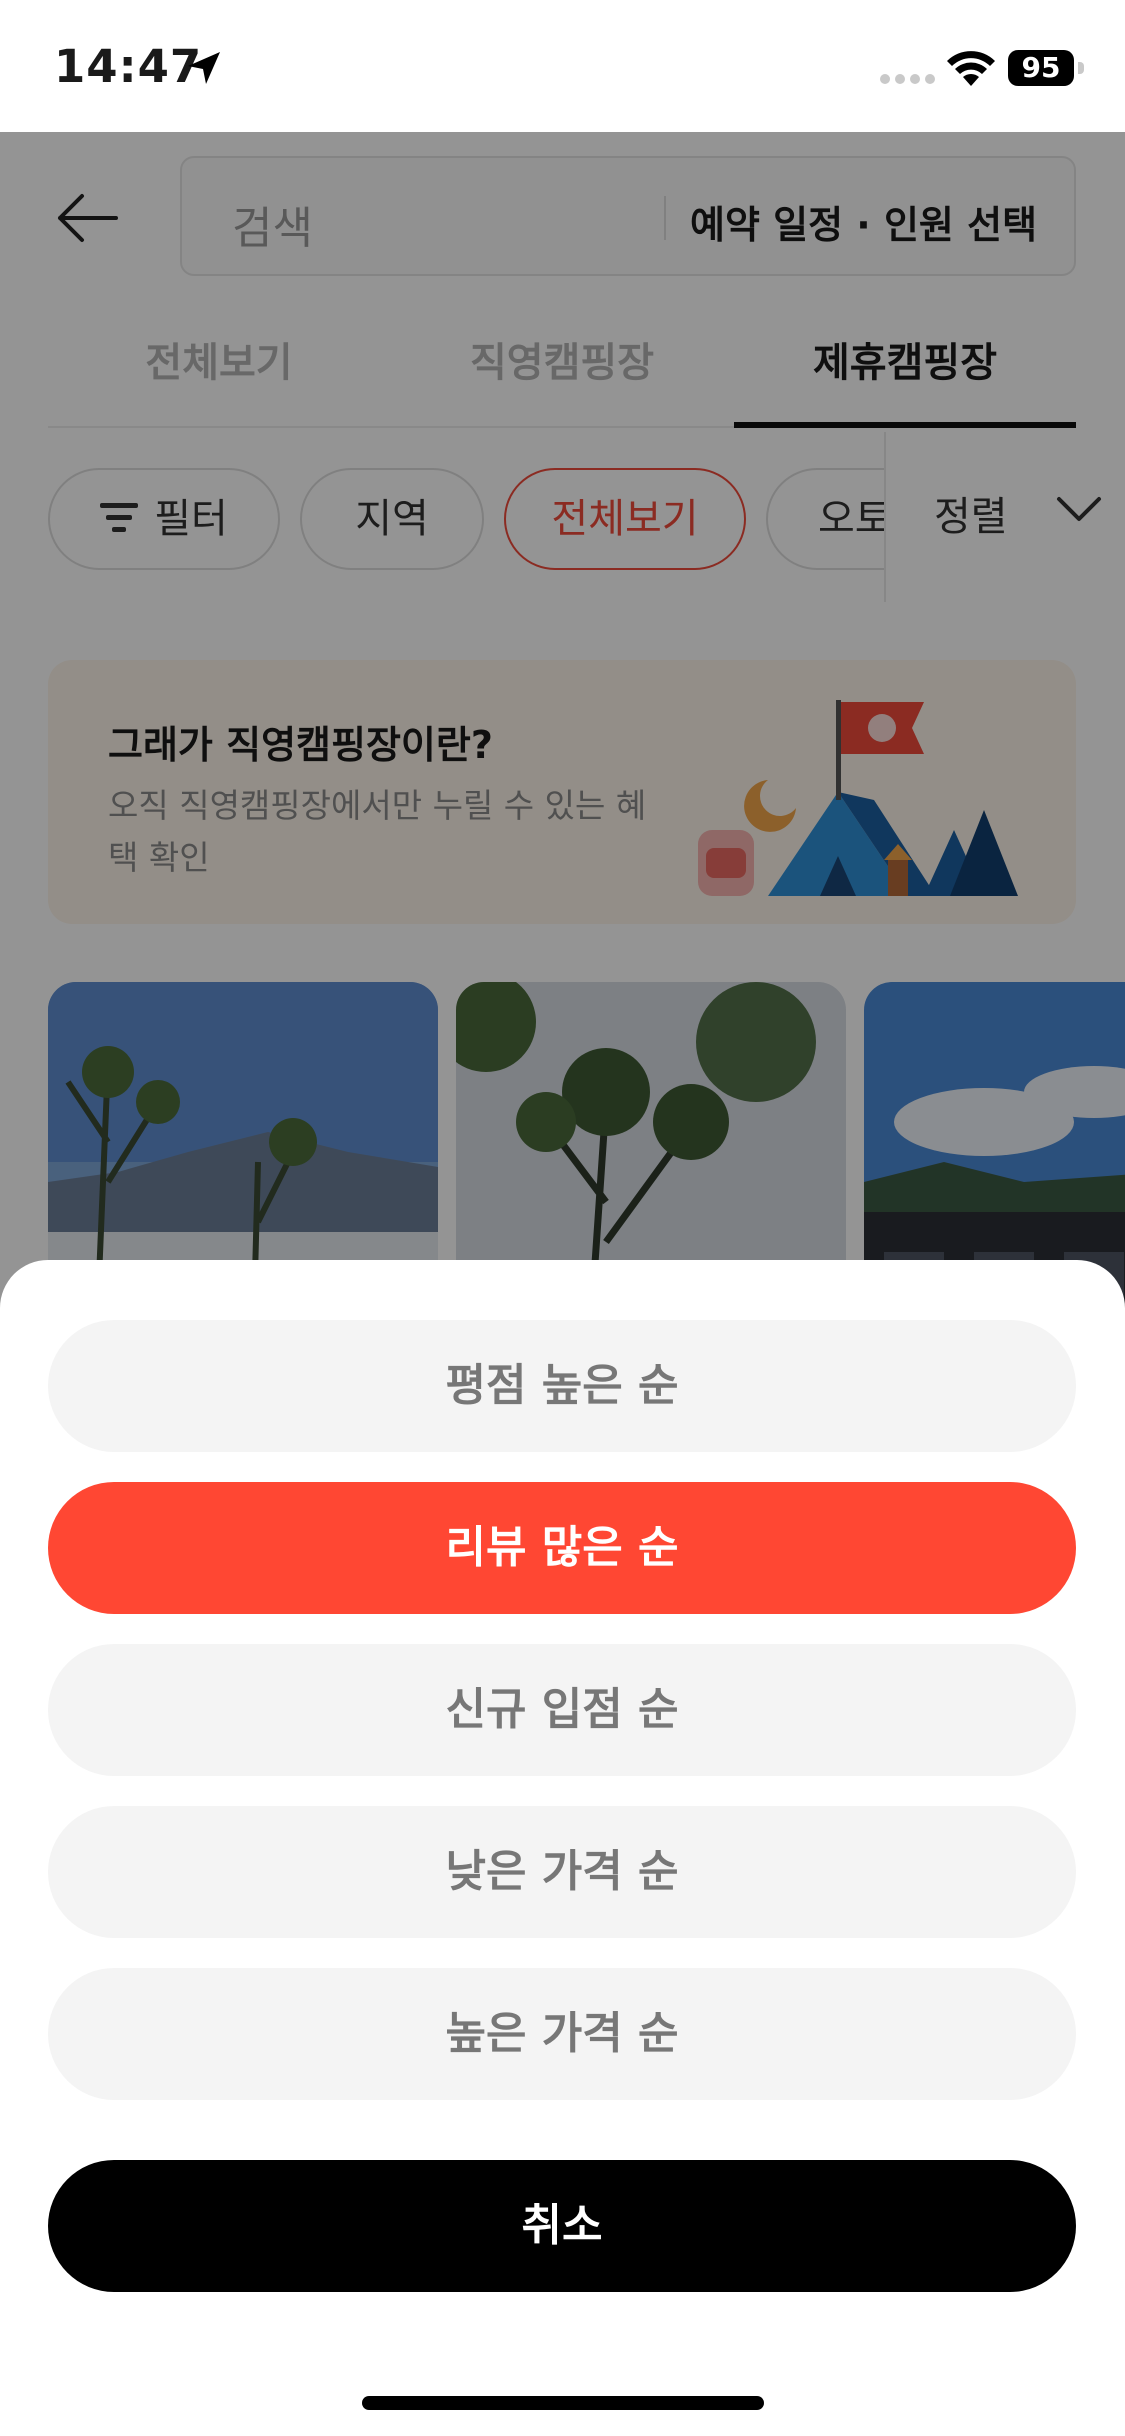 The image size is (1125, 2436). Describe the element at coordinates (562, 66) in the screenshot. I see `status-bar: 14:47 95` at that location.